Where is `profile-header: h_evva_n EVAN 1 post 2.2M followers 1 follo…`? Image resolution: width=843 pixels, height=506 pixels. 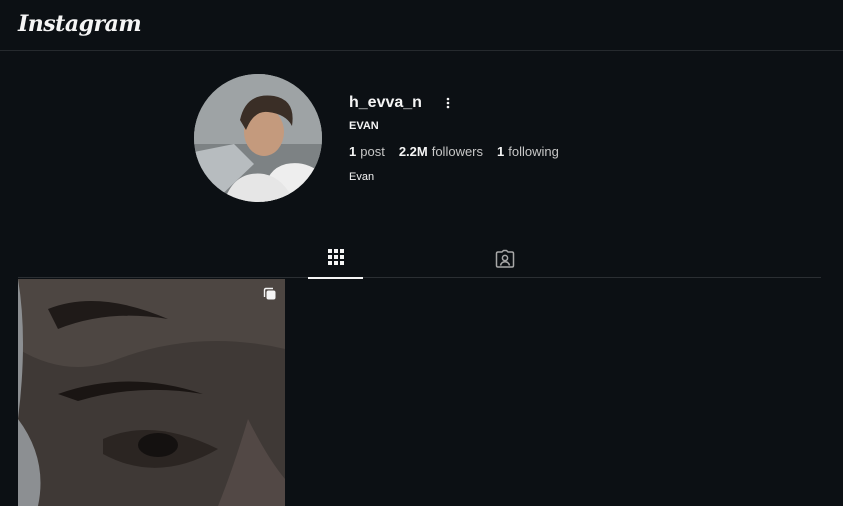
profile-header: h_evva_n EVAN 1 post 2.2M followers 1 follo… is located at coordinates (454, 138).